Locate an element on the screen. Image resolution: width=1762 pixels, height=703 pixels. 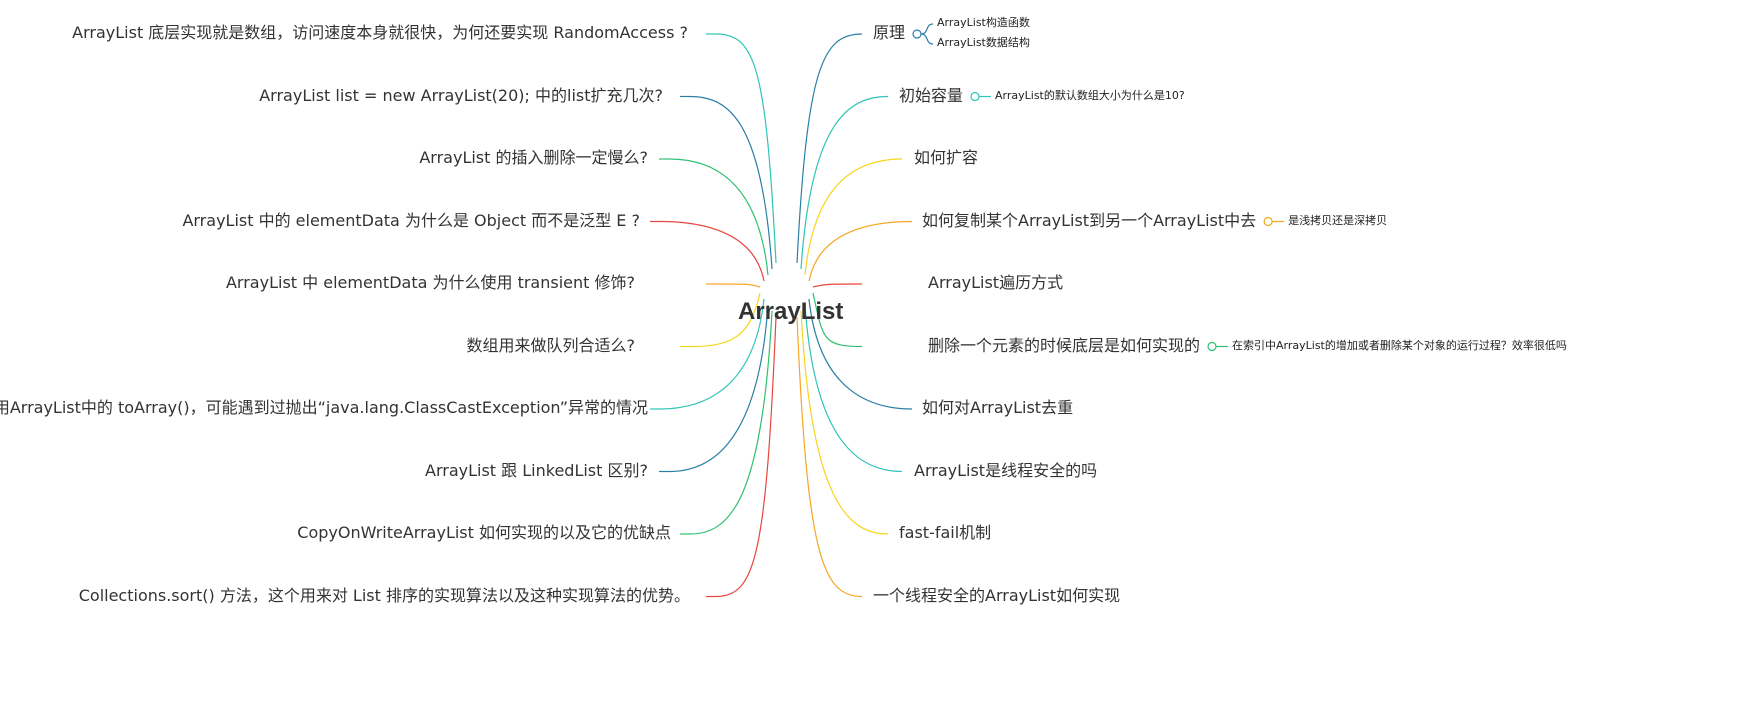
branch-right-3: 如何复制某个ArrayList到另一个ArrayList中去 is located at coordinates (1089, 221).